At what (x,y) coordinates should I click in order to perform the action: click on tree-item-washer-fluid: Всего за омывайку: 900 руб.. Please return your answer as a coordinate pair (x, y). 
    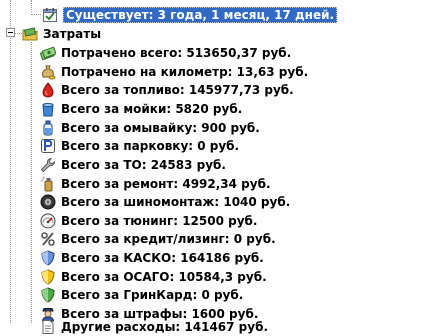
    Looking at the image, I should click on (150, 128).